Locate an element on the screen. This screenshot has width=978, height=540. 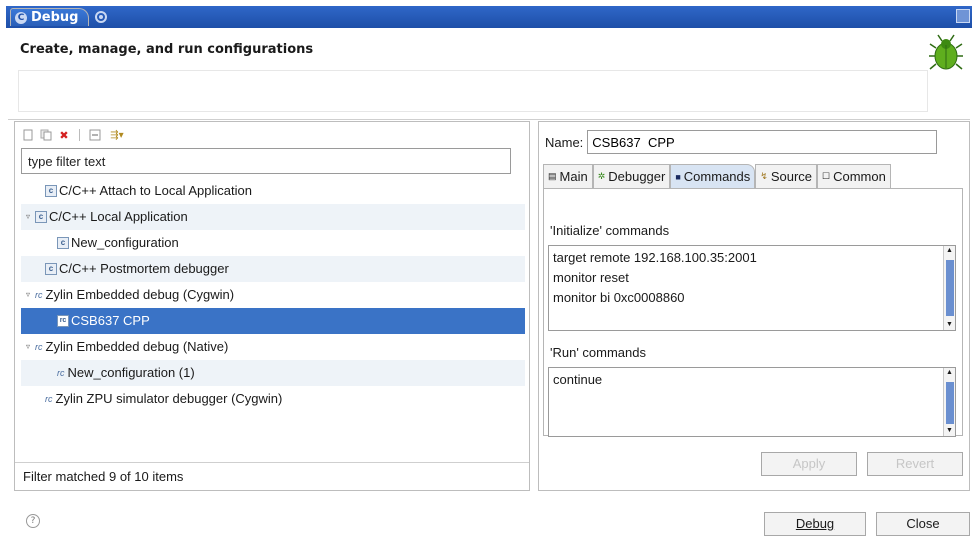
tree-item: ▿ rc Zylin Embedded debug (Native) is located at coordinates (273, 347).